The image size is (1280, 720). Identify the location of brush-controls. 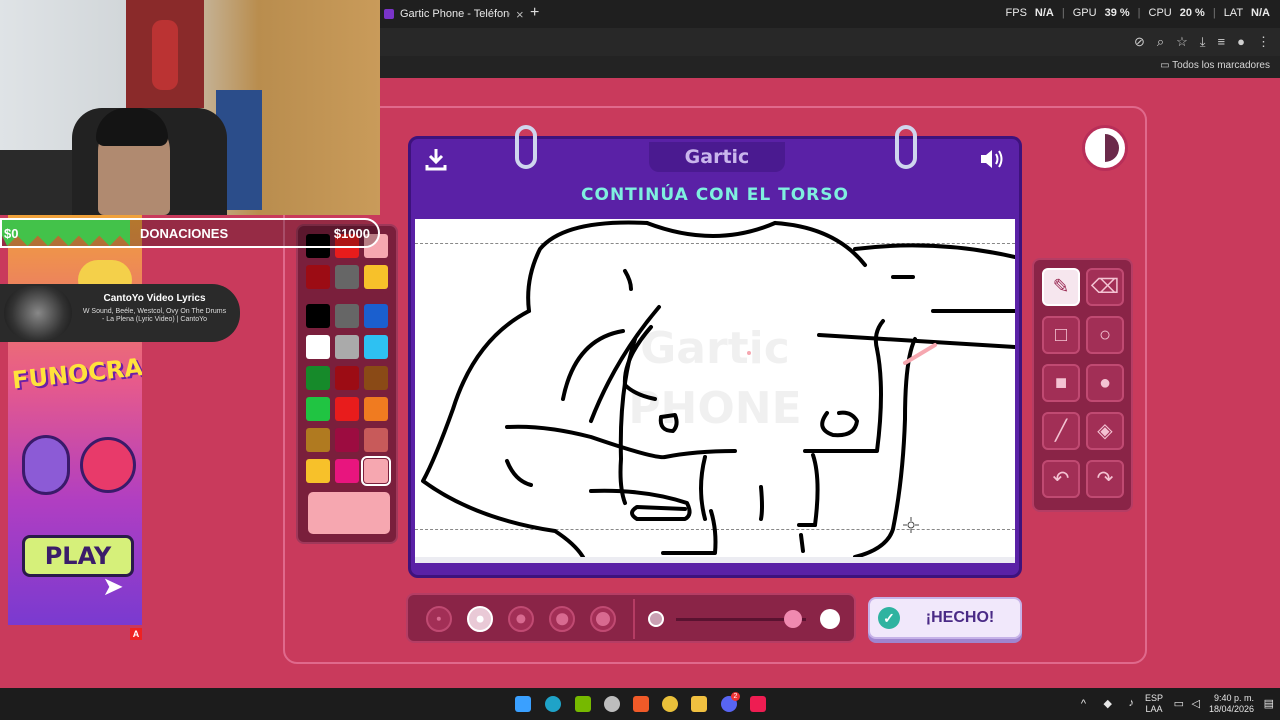
(631, 618).